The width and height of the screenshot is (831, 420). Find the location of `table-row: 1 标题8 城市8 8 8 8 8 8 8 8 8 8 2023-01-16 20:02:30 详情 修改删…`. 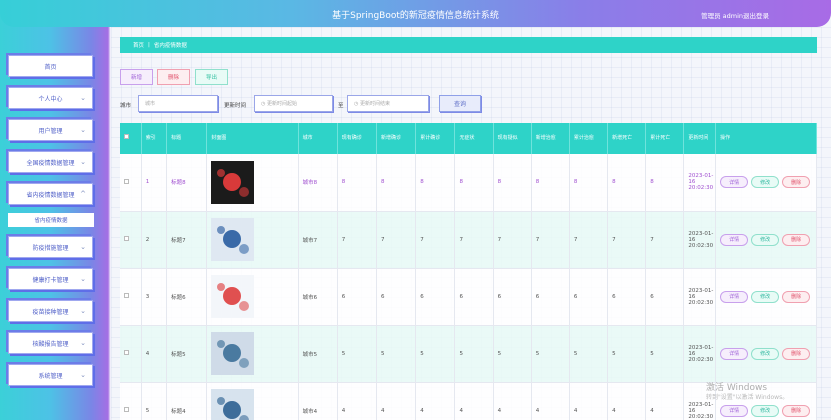

table-row: 1 标题8 城市8 8 8 8 8 8 8 8 8 8 2023-01-16 20:02:30 详情 修改删… is located at coordinates (468, 183).